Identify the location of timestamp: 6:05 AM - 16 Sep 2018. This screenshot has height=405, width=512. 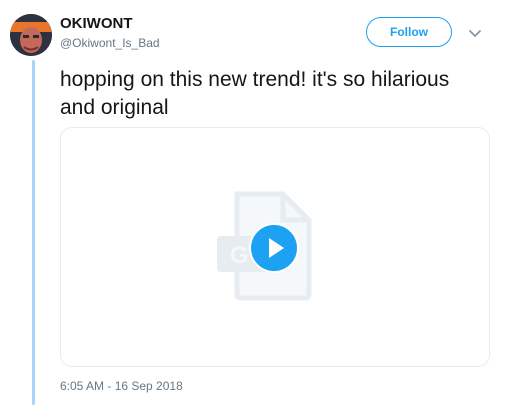
(121, 386).